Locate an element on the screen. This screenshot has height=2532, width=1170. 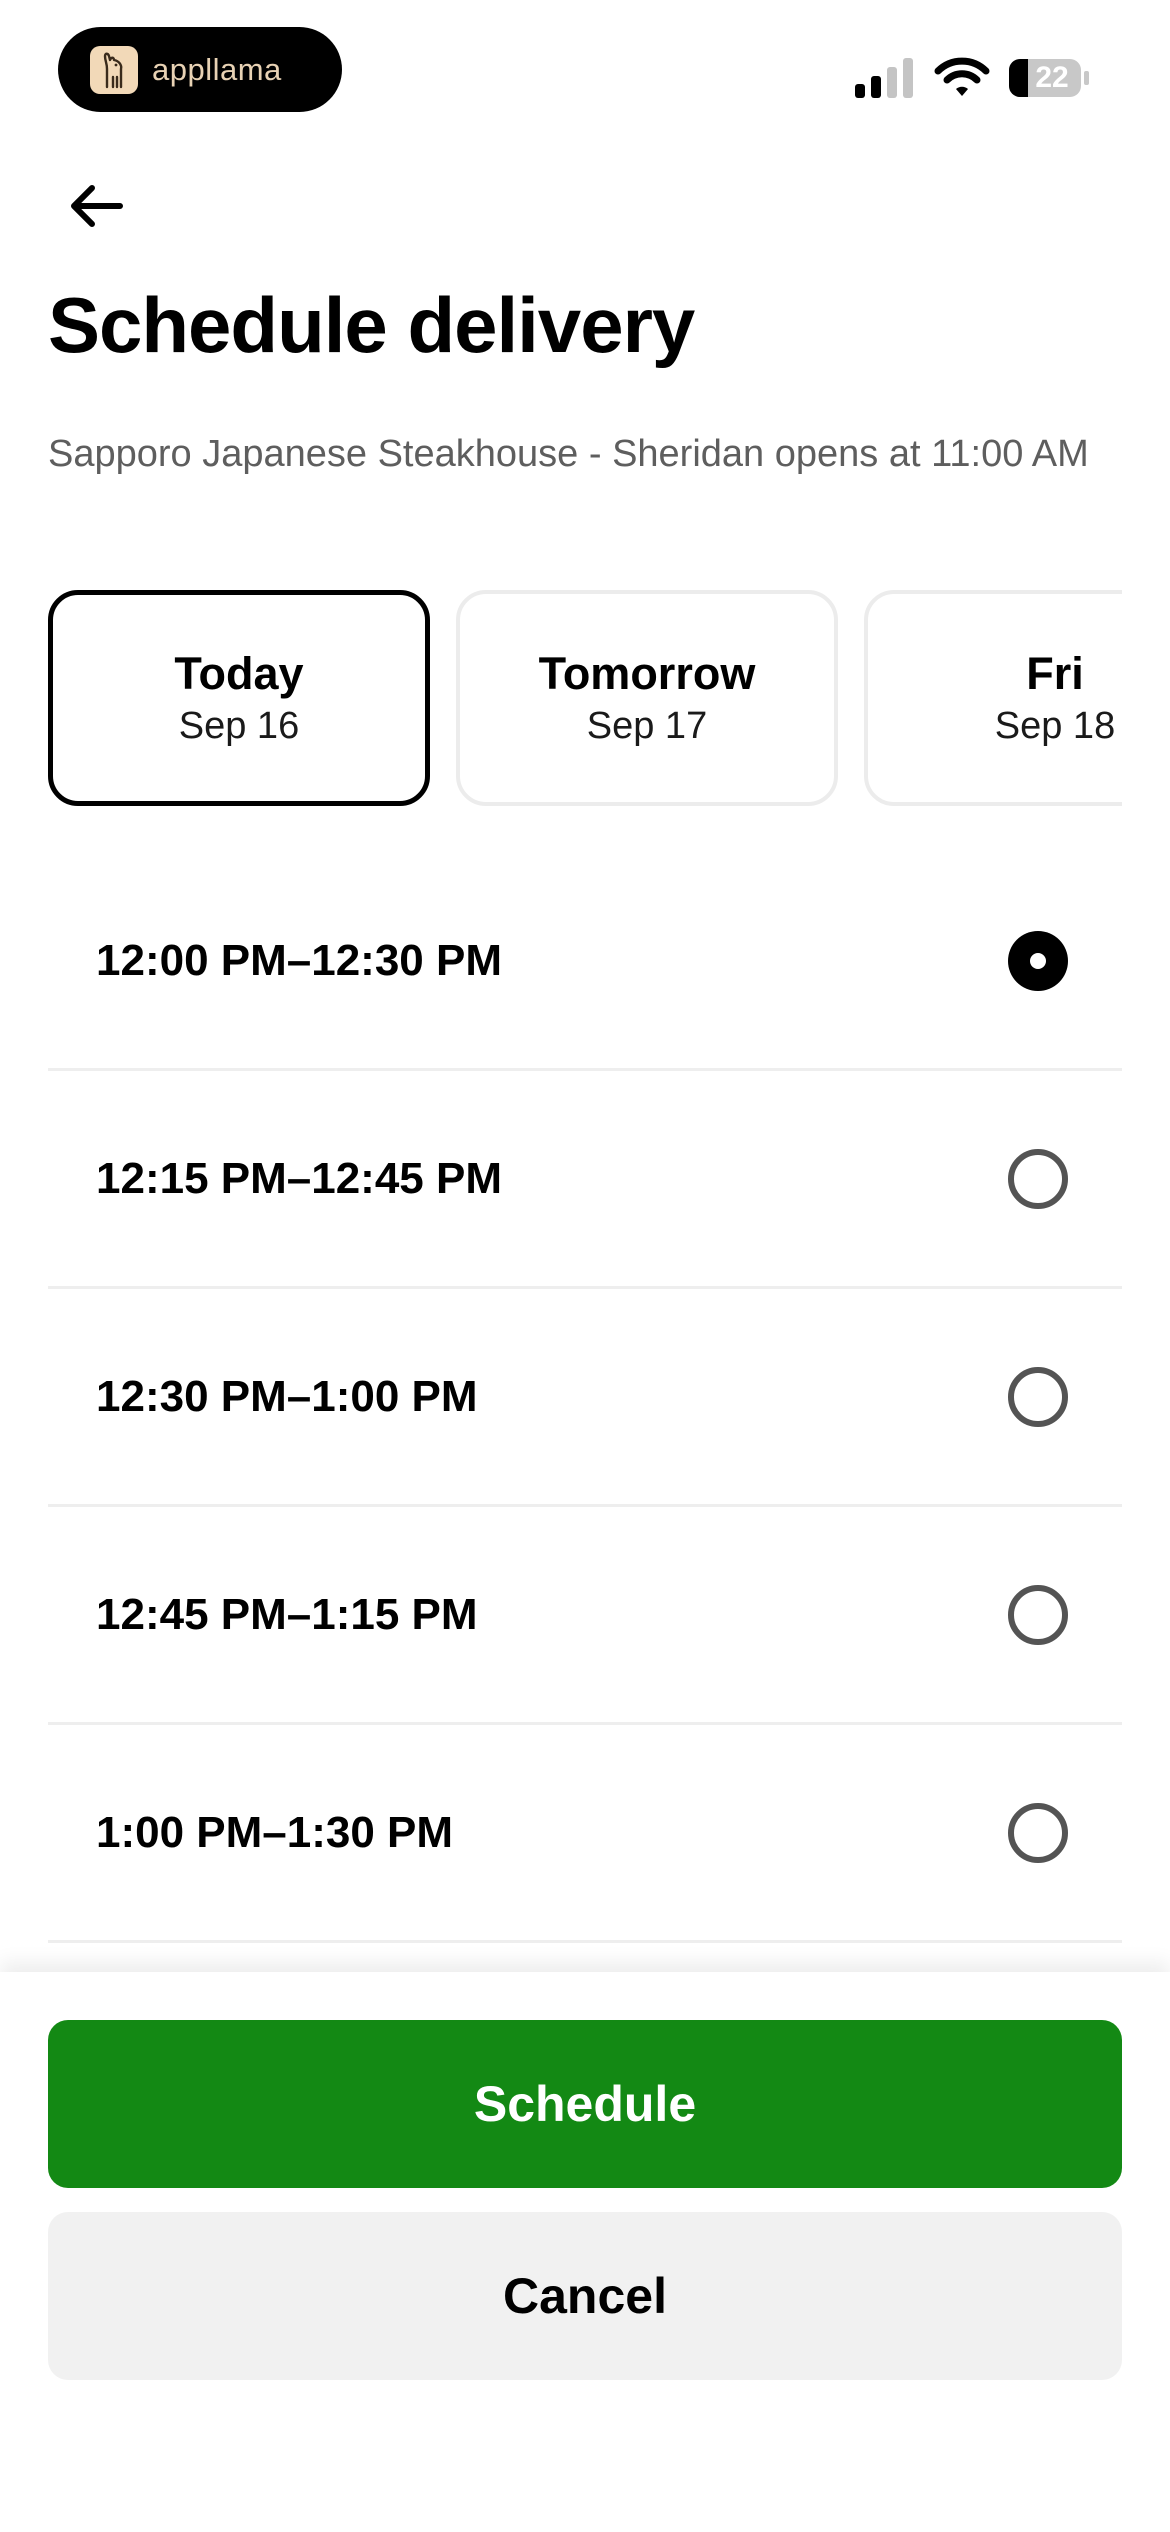
date-day-label: Tomorrow is located at coordinates (647, 673).